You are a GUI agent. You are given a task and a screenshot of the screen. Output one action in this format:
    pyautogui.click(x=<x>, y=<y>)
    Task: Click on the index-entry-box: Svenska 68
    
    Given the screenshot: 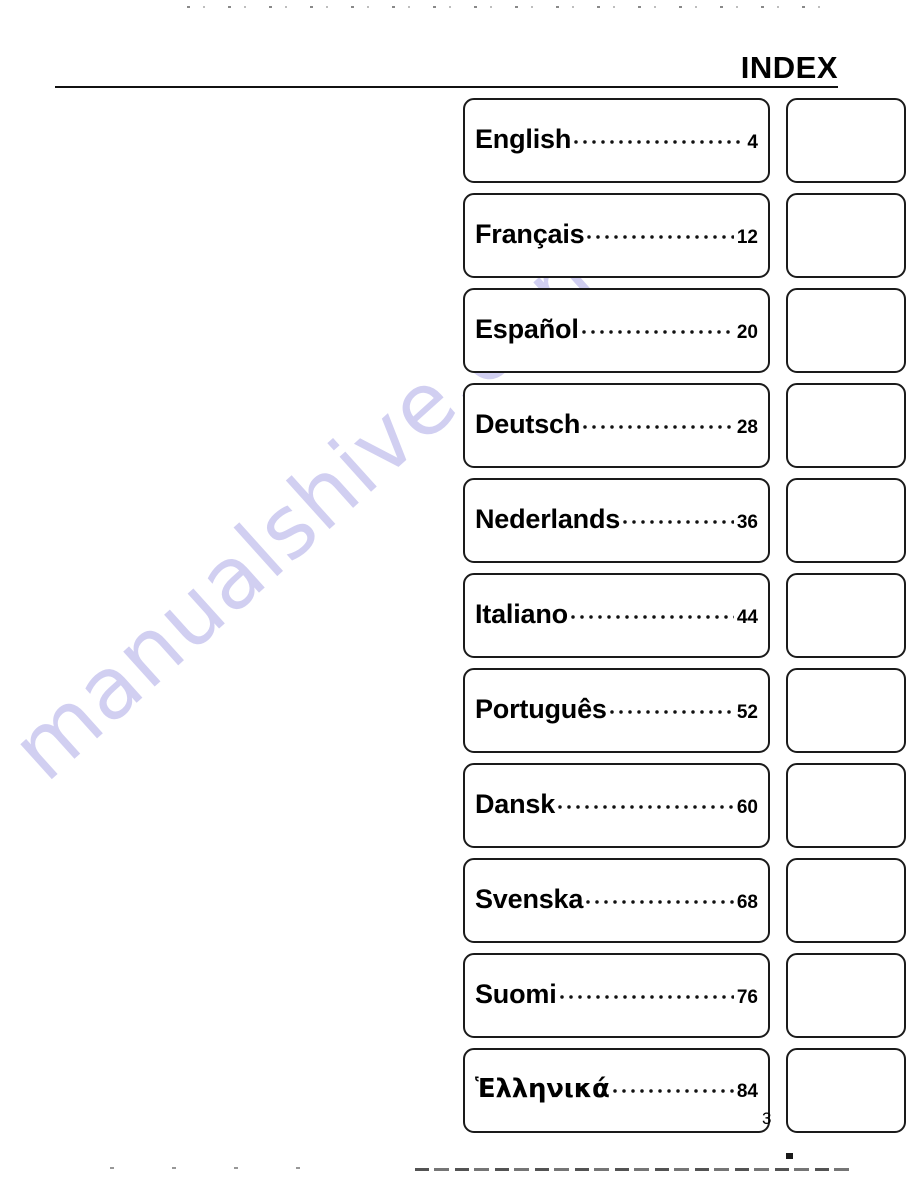 What is the action you would take?
    pyautogui.click(x=616, y=900)
    